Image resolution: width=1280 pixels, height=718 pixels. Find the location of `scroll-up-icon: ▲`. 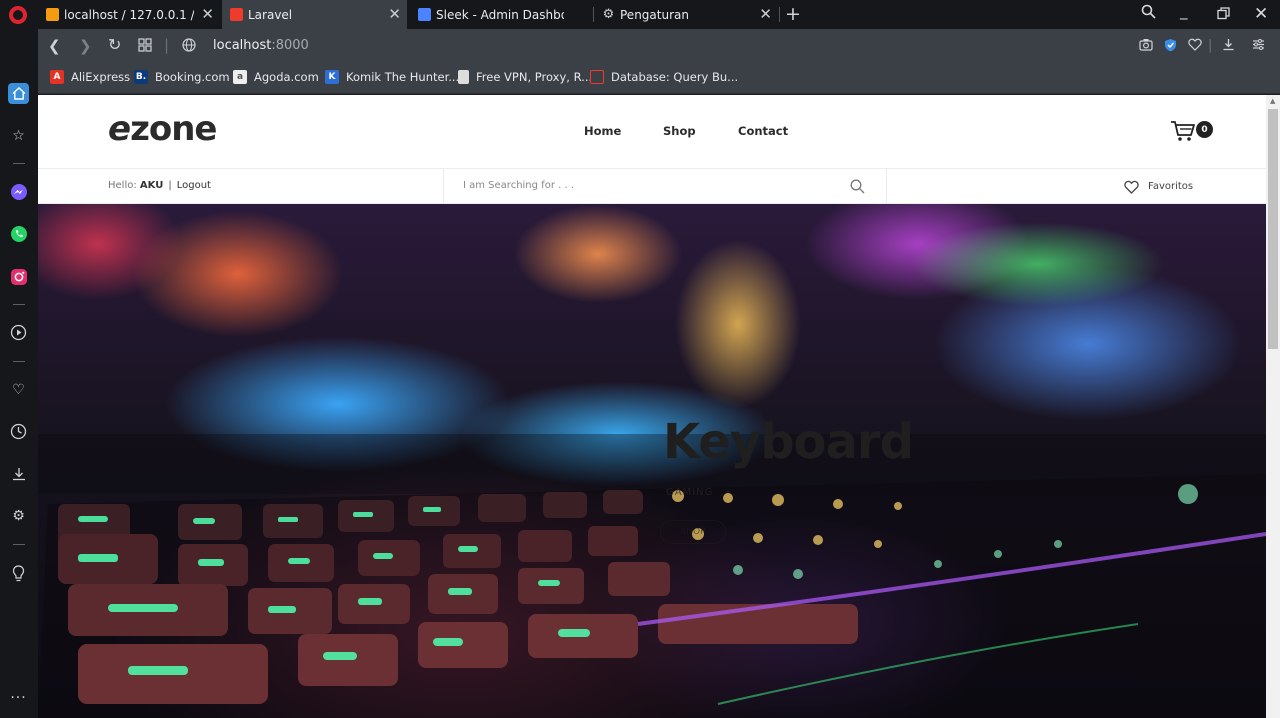

scroll-up-icon: ▲ is located at coordinates (1272, 101).